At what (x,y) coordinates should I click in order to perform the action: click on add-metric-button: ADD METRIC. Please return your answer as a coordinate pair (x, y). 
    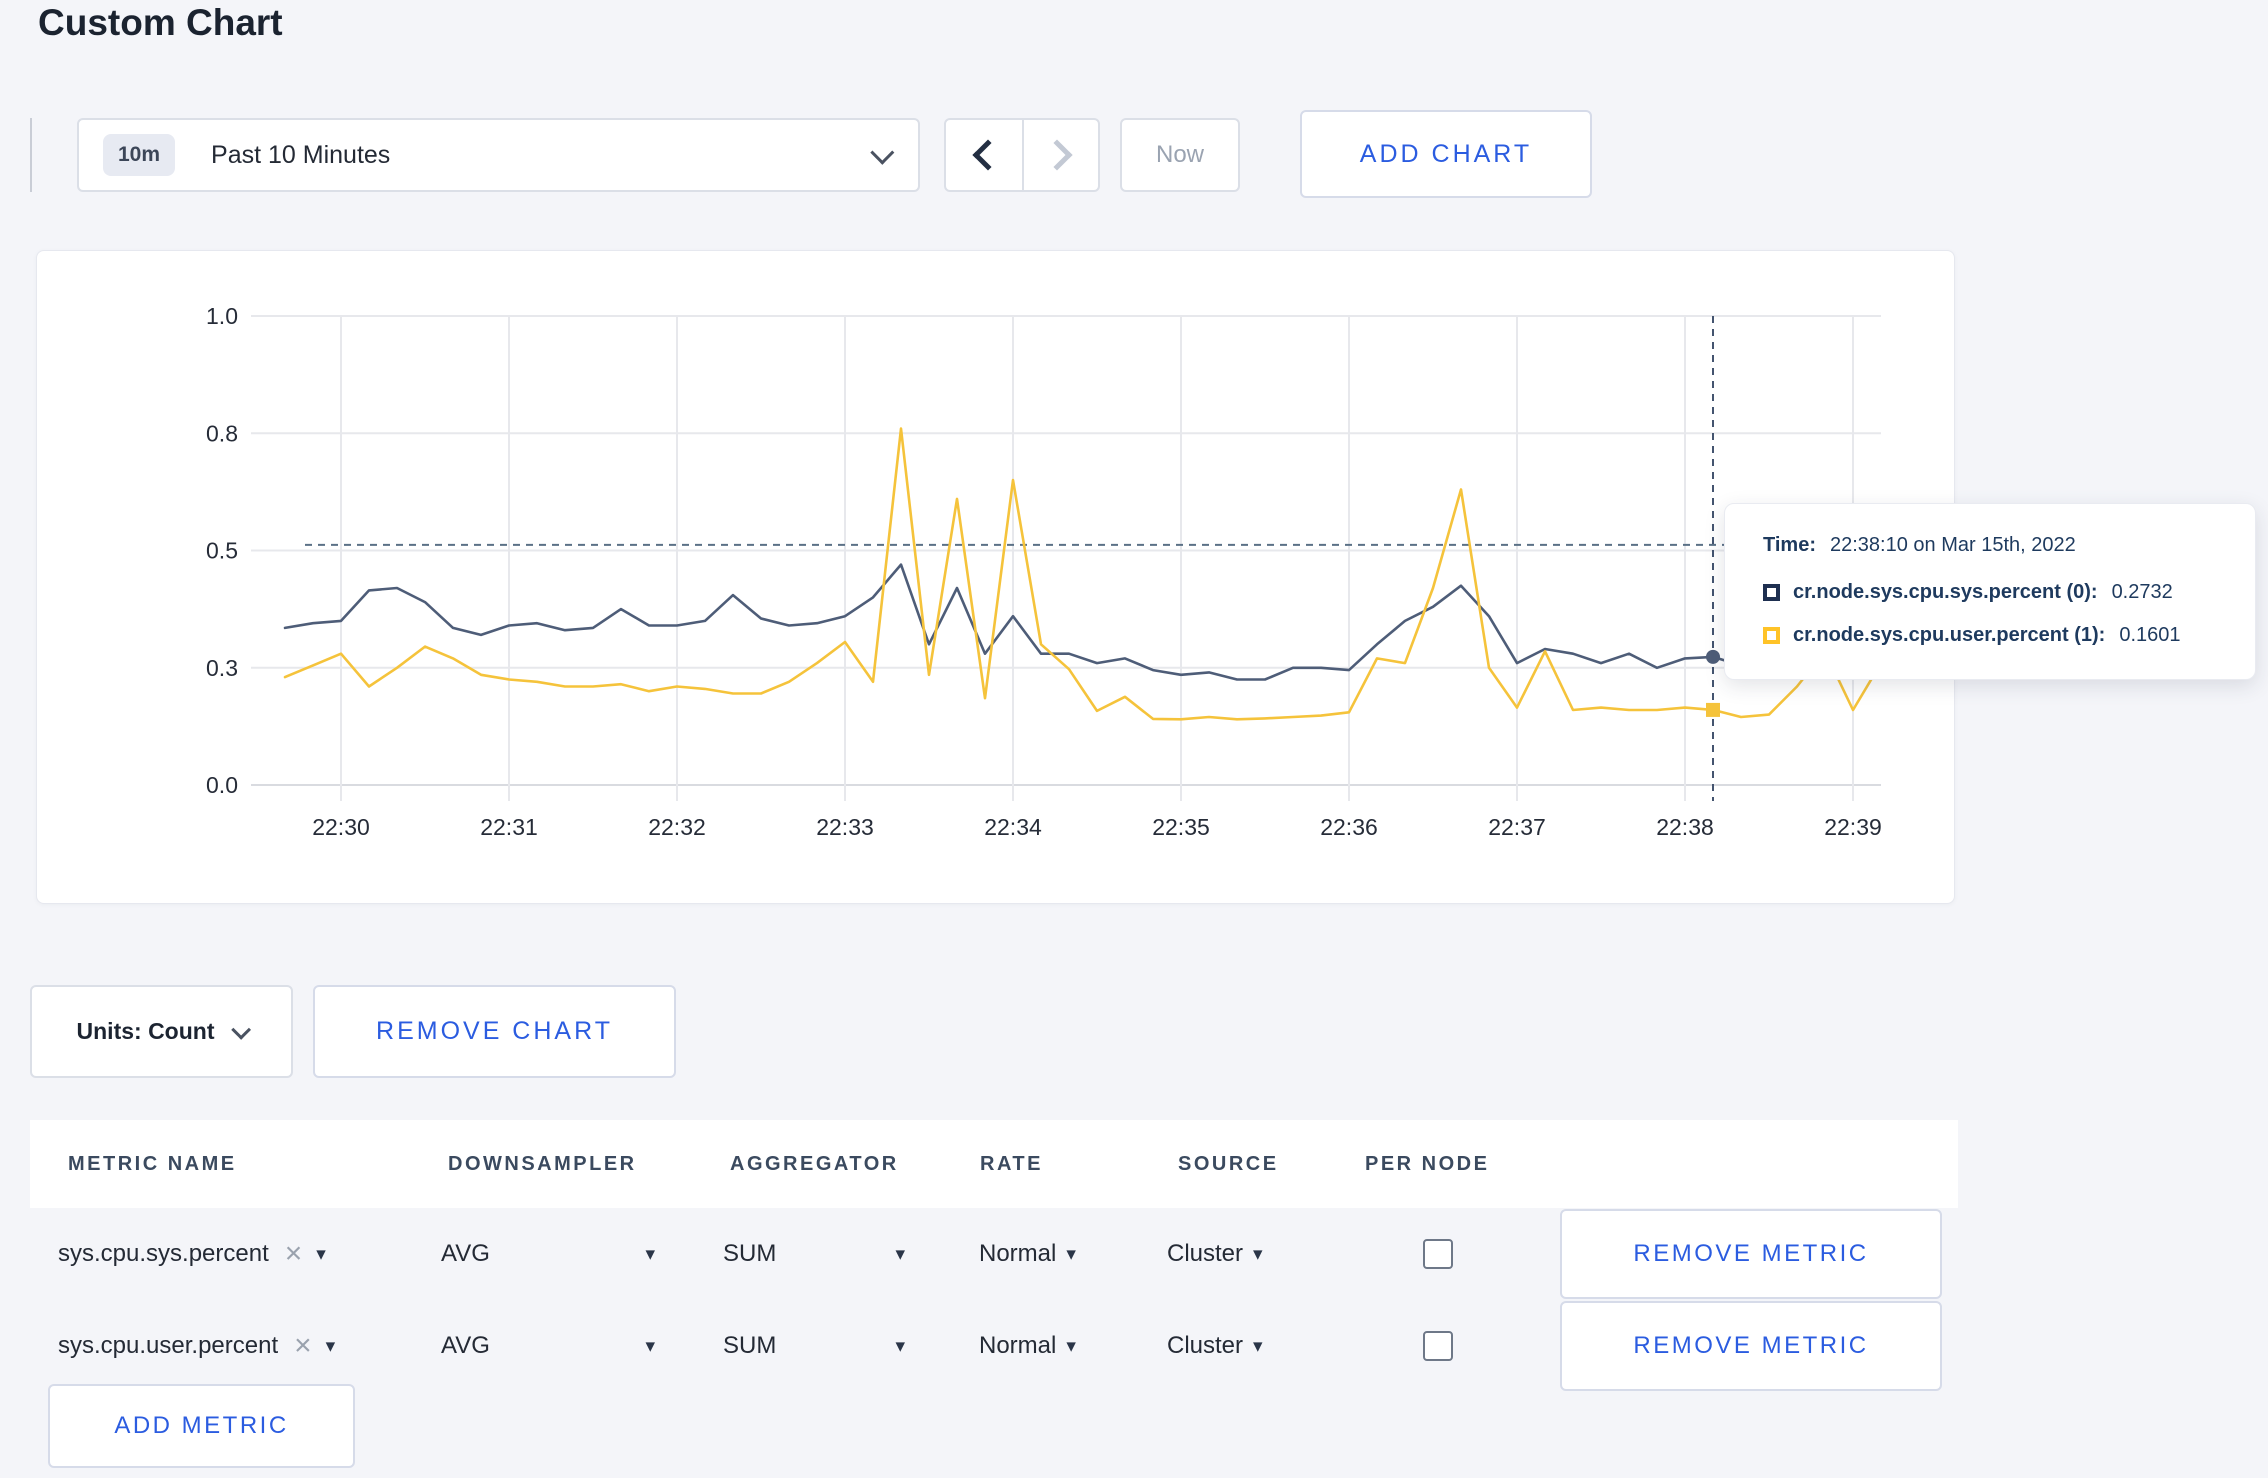
    Looking at the image, I should click on (201, 1426).